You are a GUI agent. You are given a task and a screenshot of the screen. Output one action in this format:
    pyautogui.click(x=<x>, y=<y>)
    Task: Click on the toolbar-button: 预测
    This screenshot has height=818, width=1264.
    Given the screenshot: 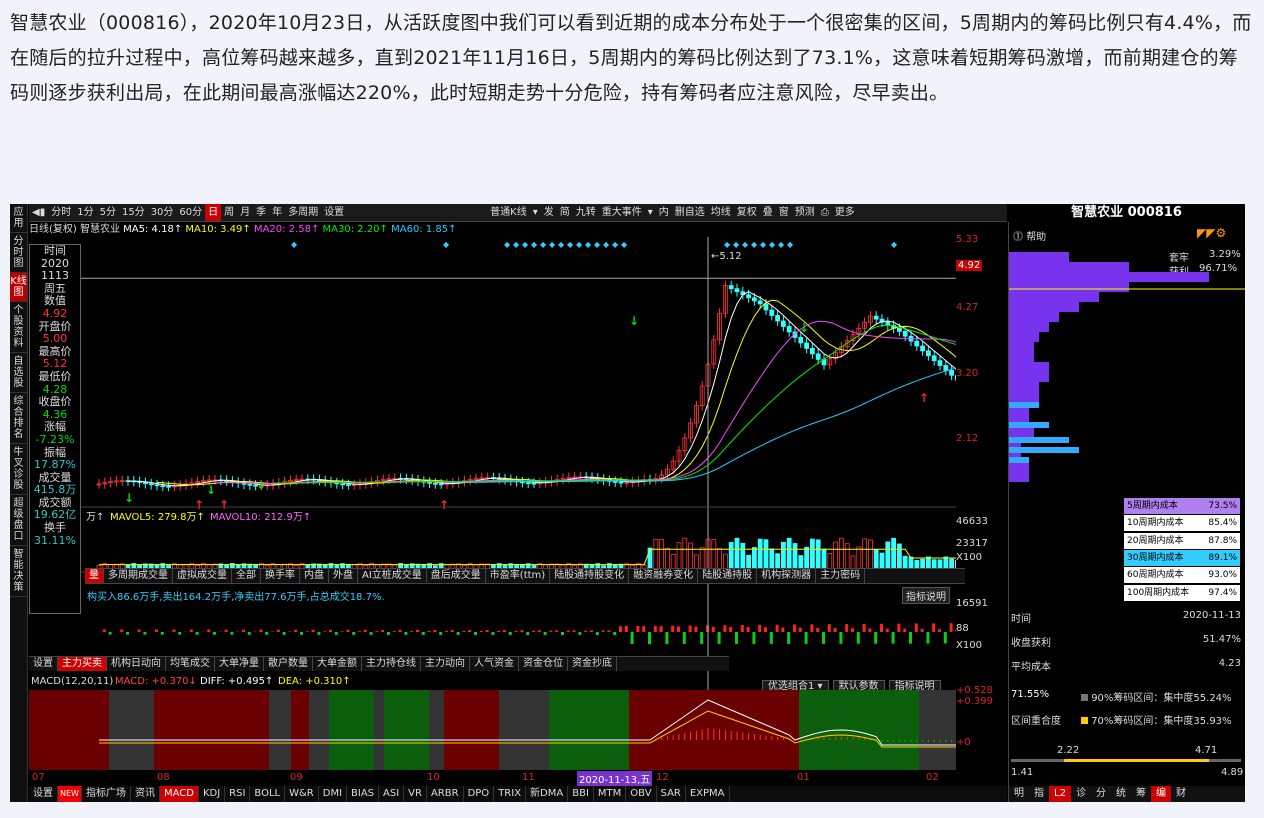 What is the action you would take?
    pyautogui.click(x=805, y=212)
    